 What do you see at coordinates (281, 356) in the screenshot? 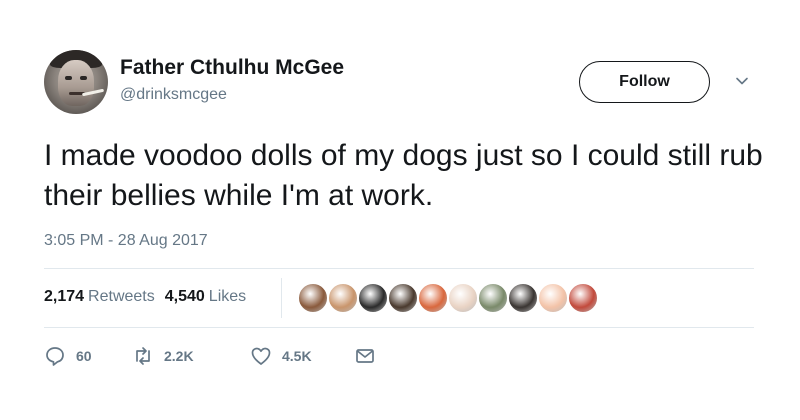
I see `like-action: 4.5K` at bounding box center [281, 356].